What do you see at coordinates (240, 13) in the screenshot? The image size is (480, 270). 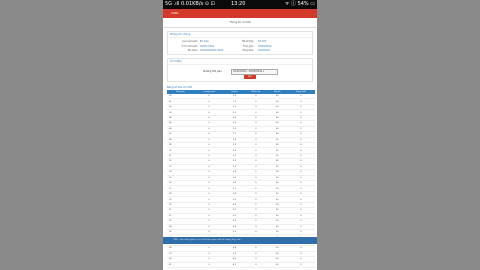 I see `app-bar: CSDL` at bounding box center [240, 13].